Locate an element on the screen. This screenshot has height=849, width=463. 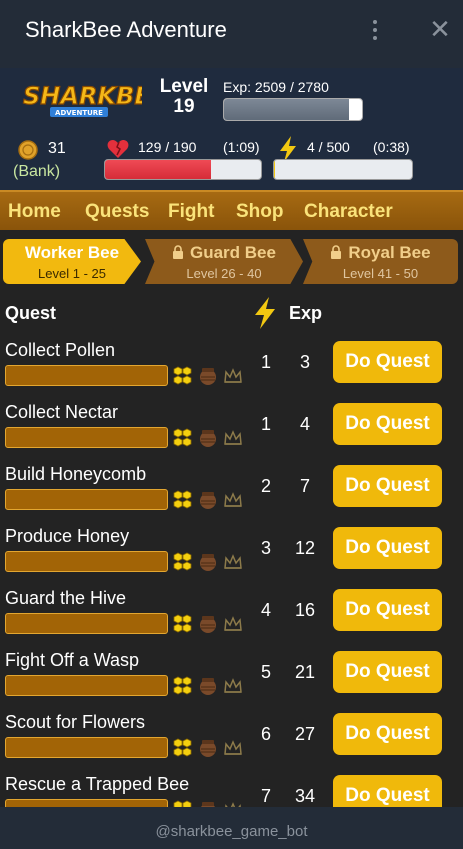
quest-name: Collect Pollen is located at coordinates (60, 350).